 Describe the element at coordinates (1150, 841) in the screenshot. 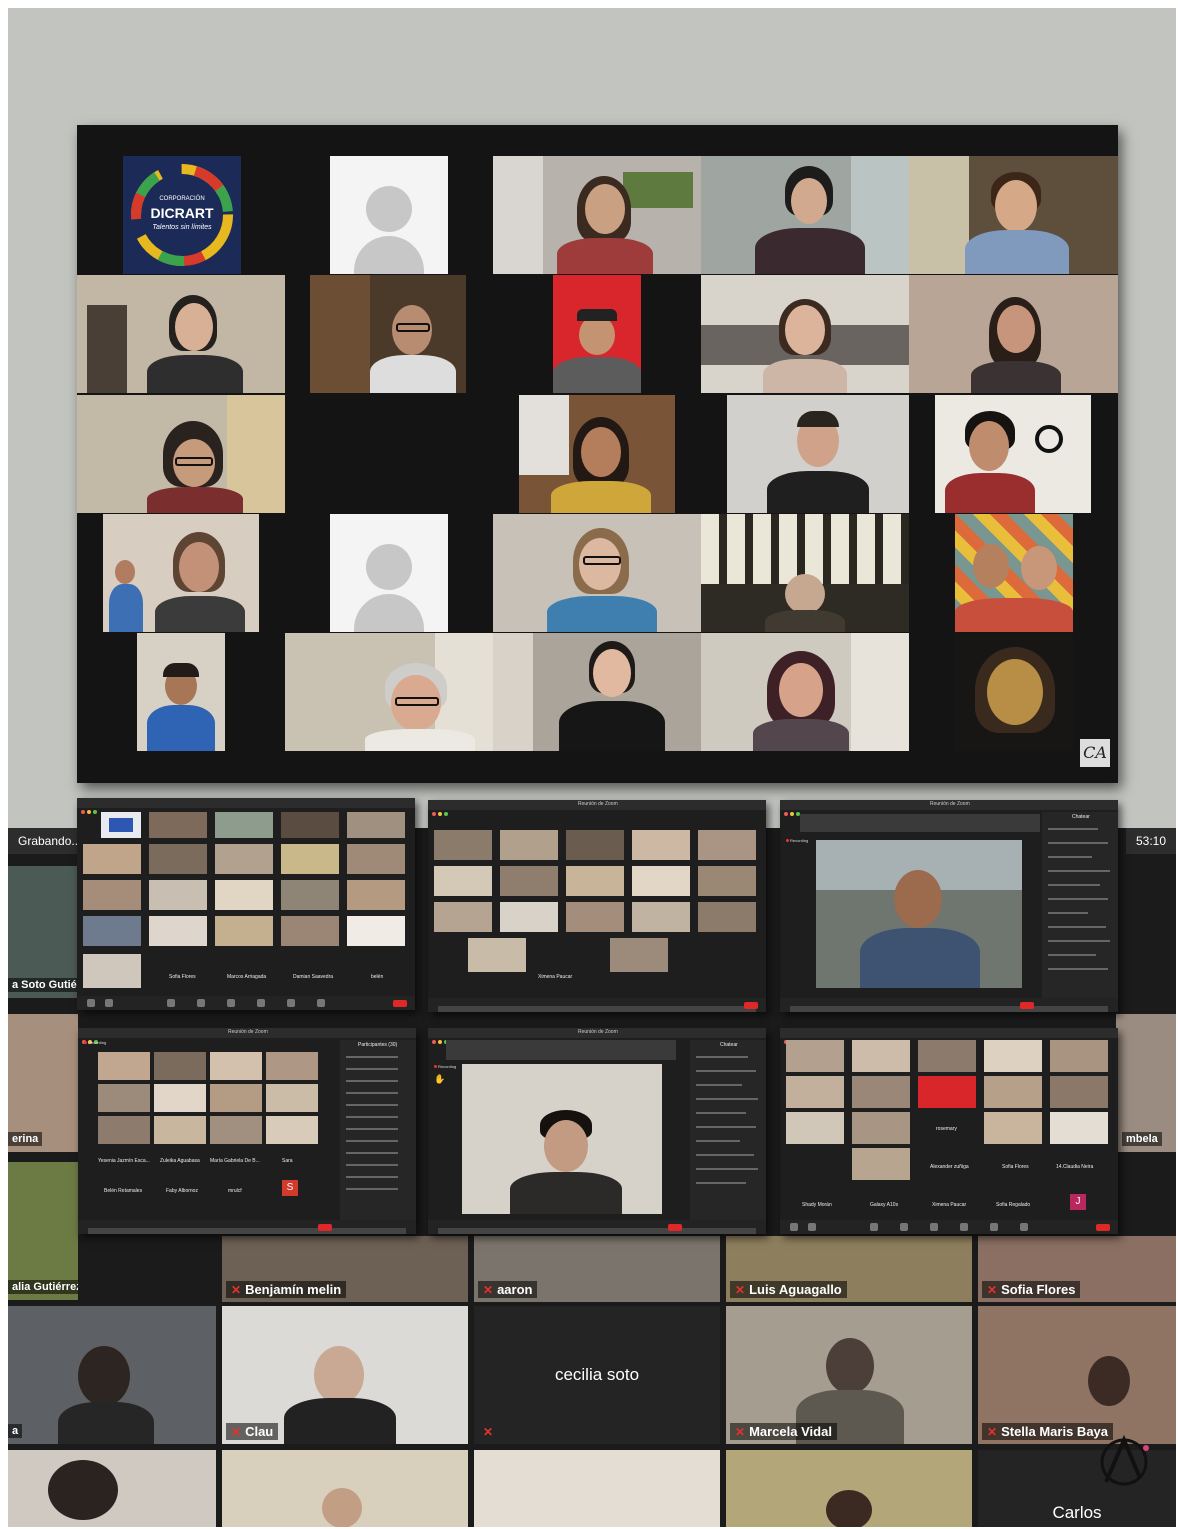

I see `meeting-timer: 53:10` at that location.